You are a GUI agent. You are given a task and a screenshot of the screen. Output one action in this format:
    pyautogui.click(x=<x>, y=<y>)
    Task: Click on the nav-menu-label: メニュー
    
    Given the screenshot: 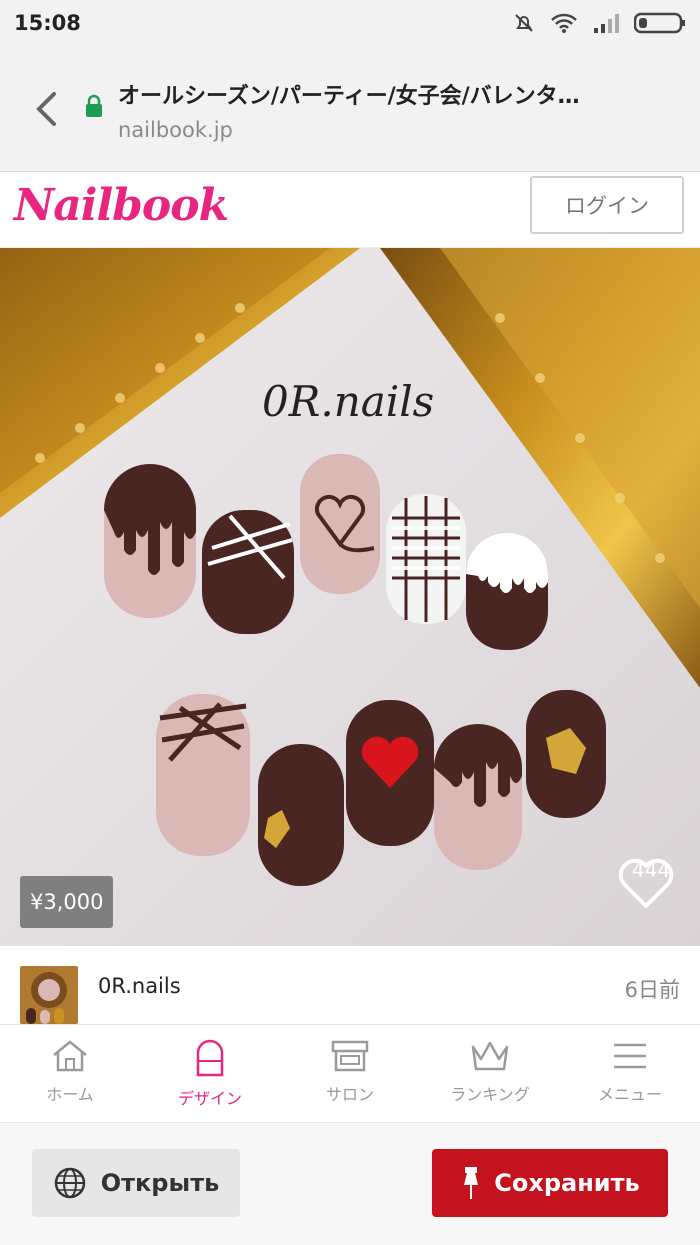 What is the action you would take?
    pyautogui.click(x=629, y=1094)
    